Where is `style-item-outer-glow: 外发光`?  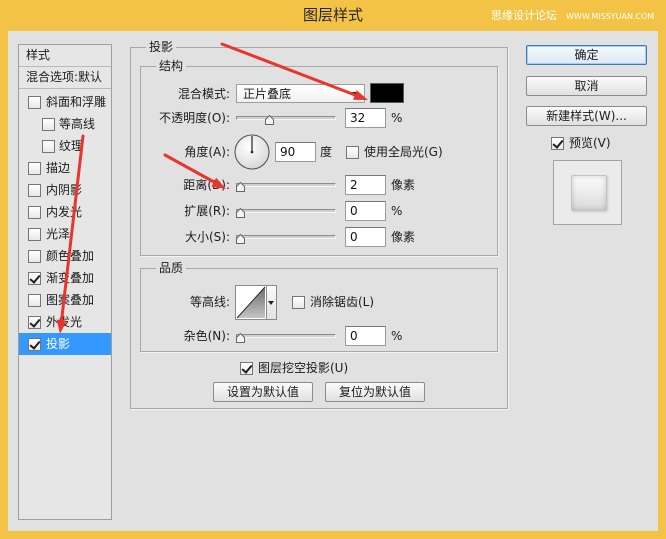 style-item-outer-glow: 外发光 is located at coordinates (65, 322).